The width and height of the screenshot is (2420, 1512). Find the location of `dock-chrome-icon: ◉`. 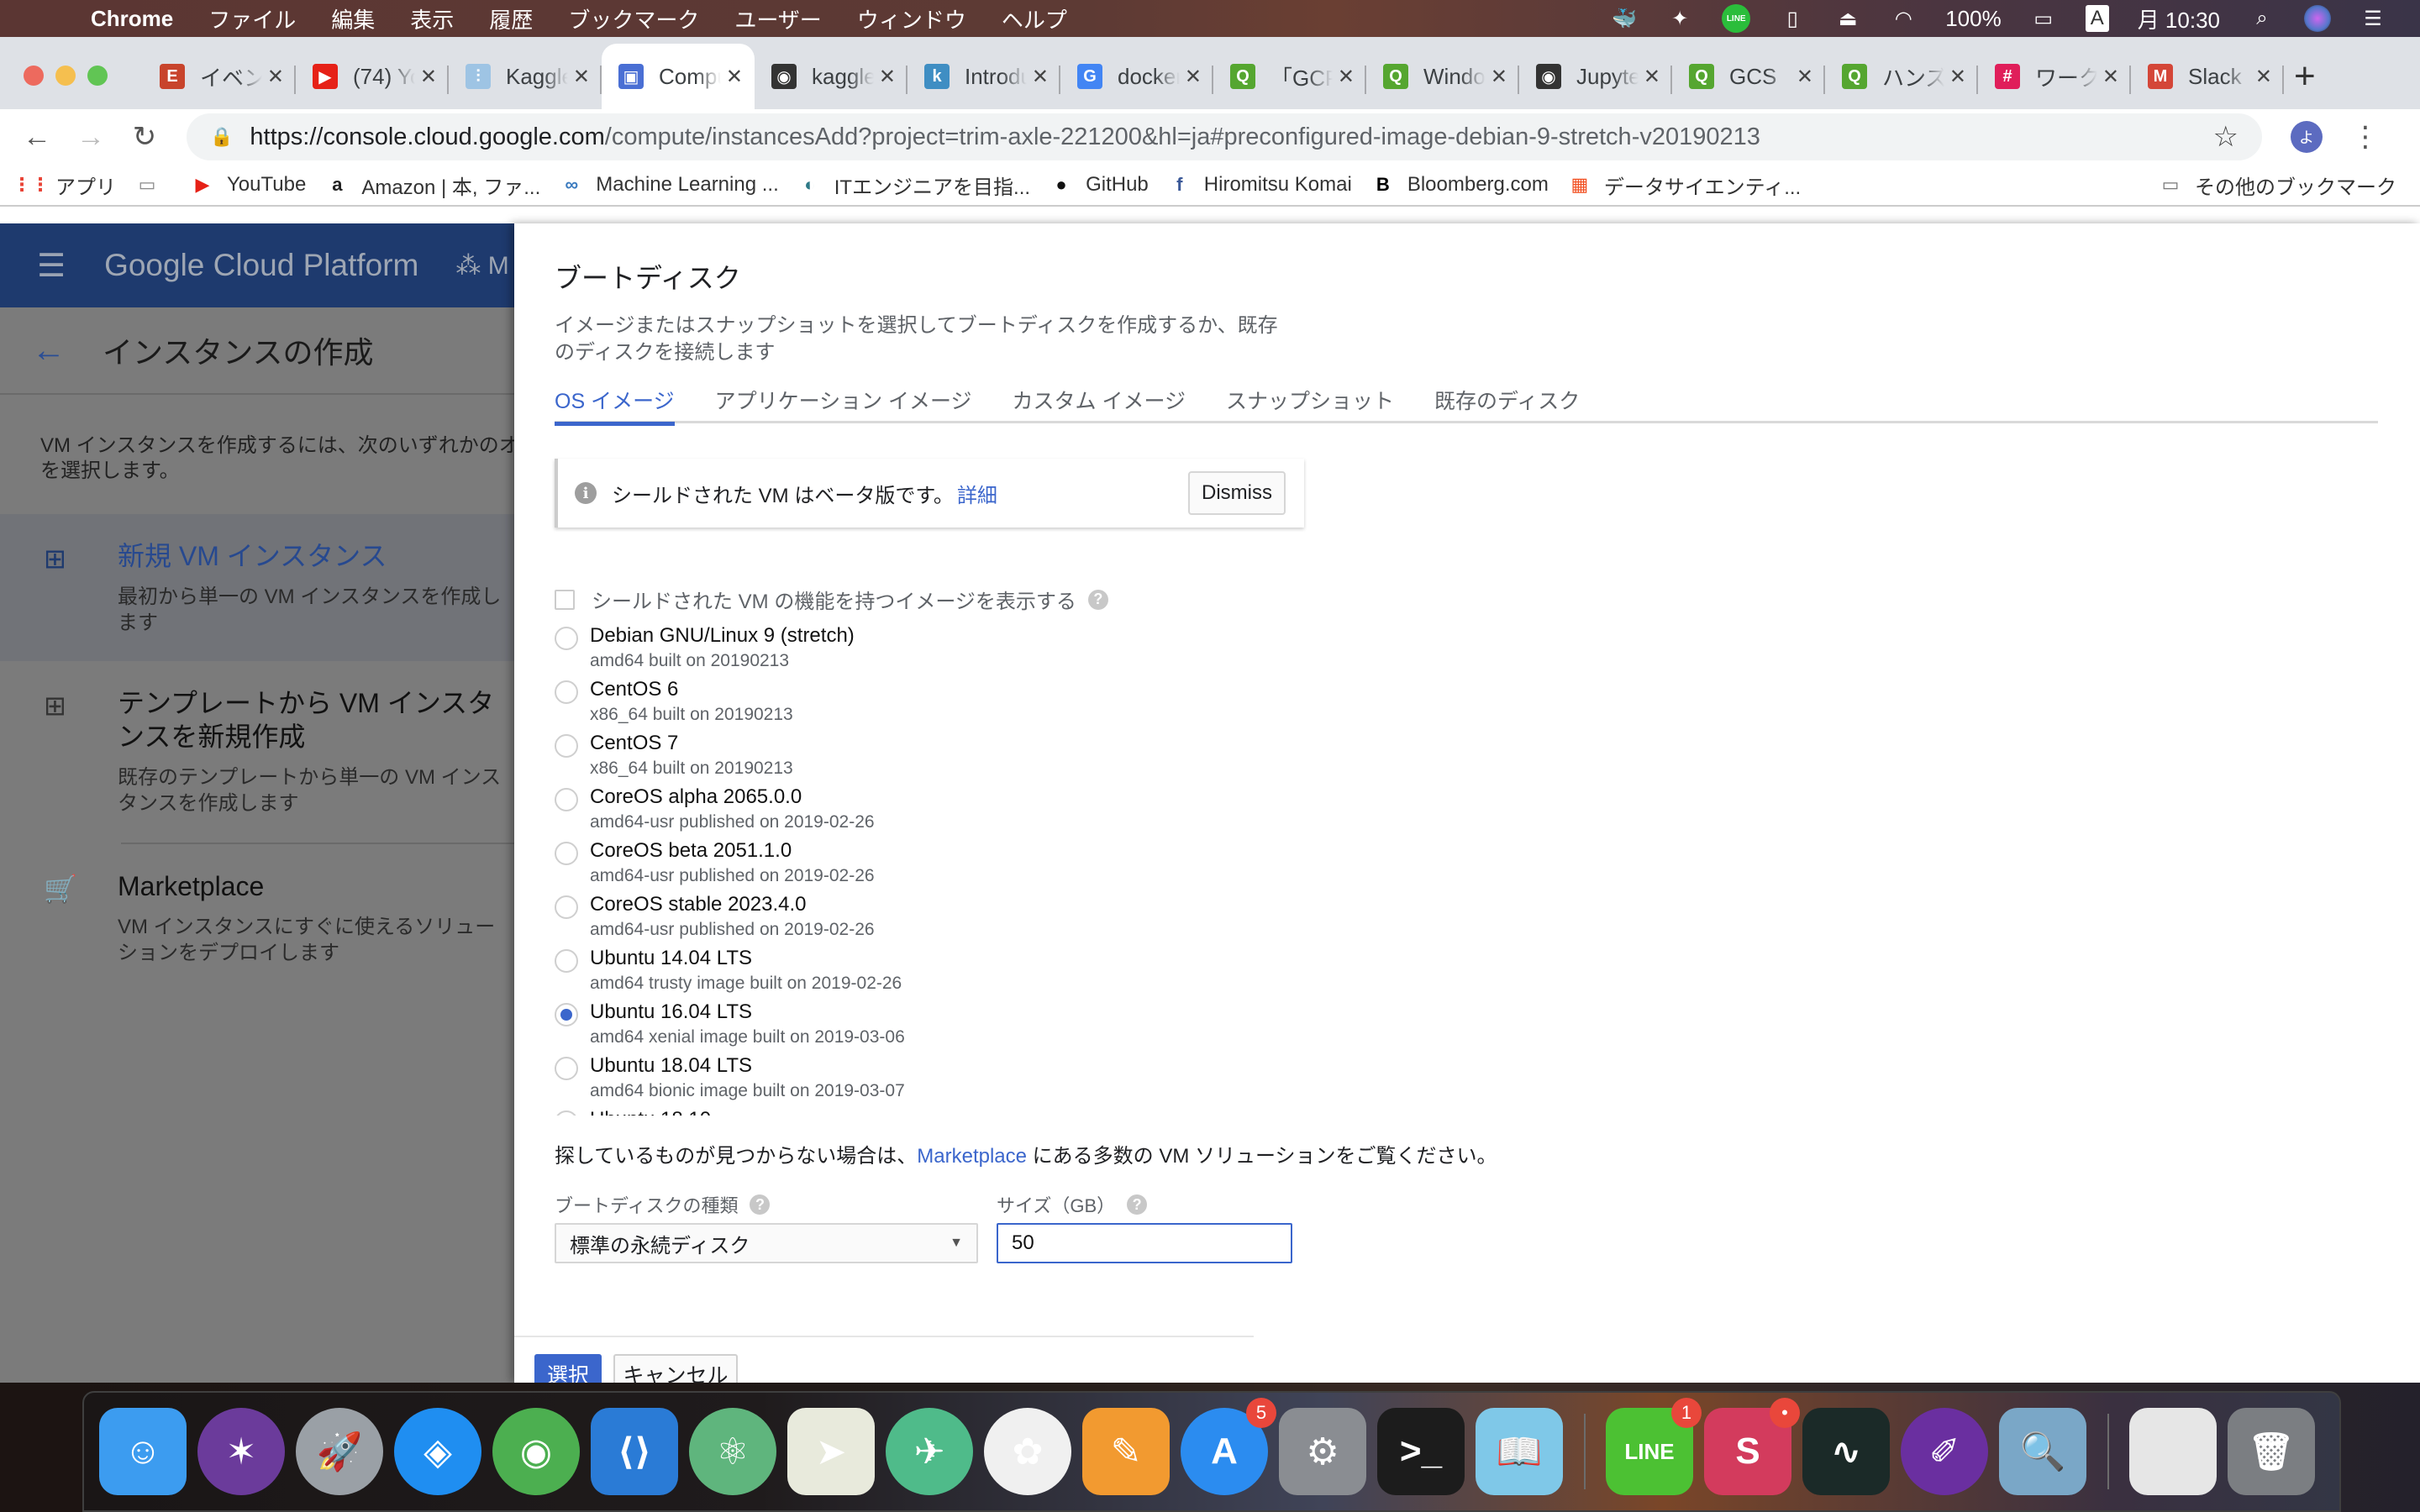

dock-chrome-icon: ◉ is located at coordinates (536, 1451).